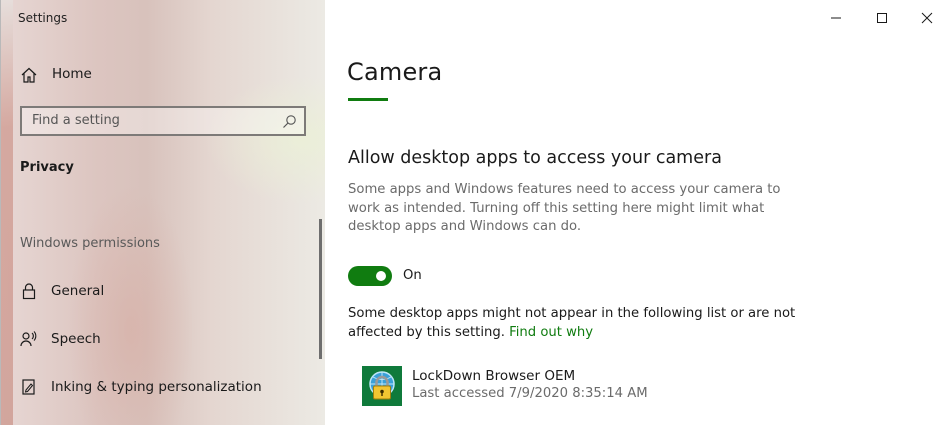 This screenshot has height=425, width=949. Describe the element at coordinates (43, 18) in the screenshot. I see `app-title: Settings` at that location.